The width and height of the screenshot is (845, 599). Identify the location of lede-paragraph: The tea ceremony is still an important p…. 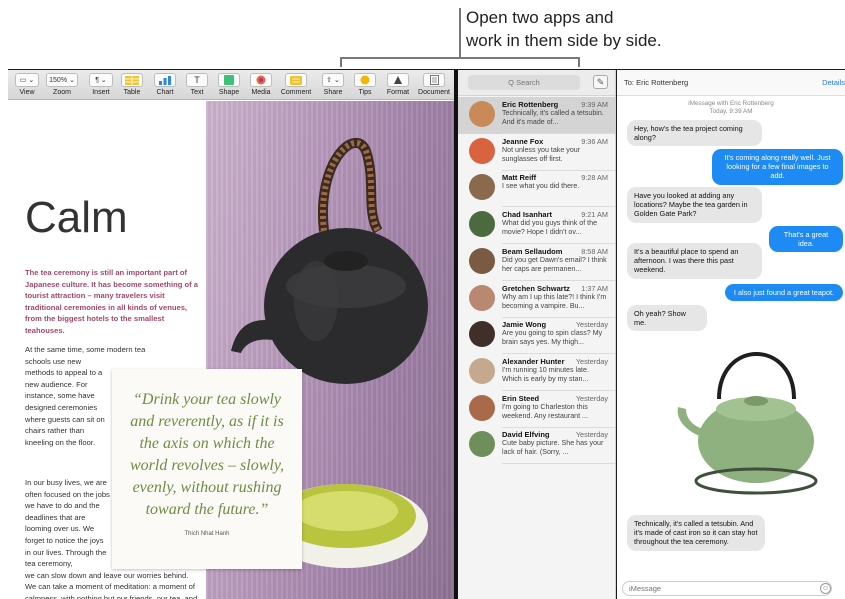
(112, 301).